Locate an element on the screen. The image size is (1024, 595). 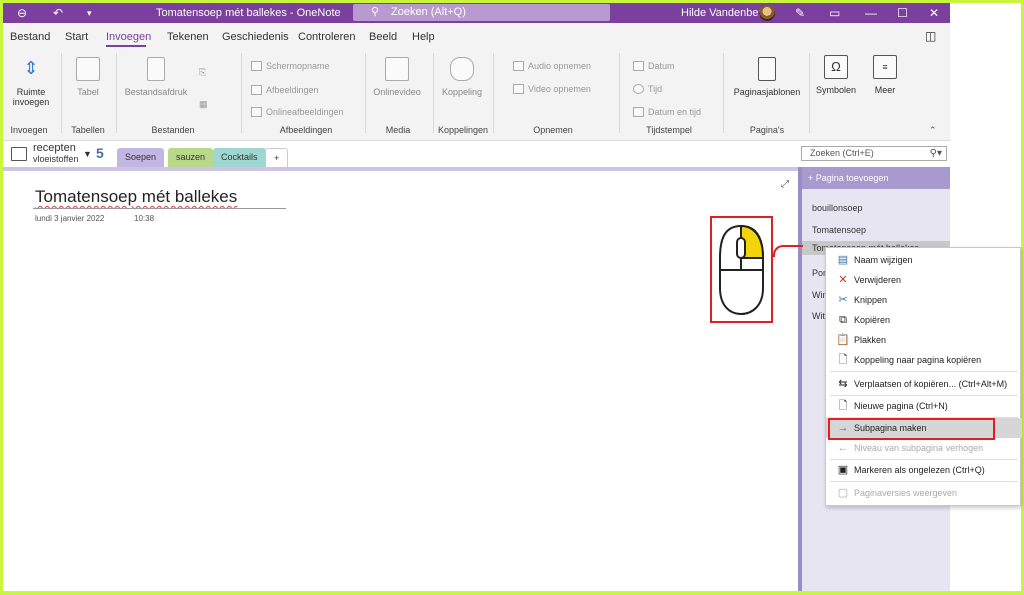
menu-item-label: Naam wijzigen is located at coordinates (883, 260).